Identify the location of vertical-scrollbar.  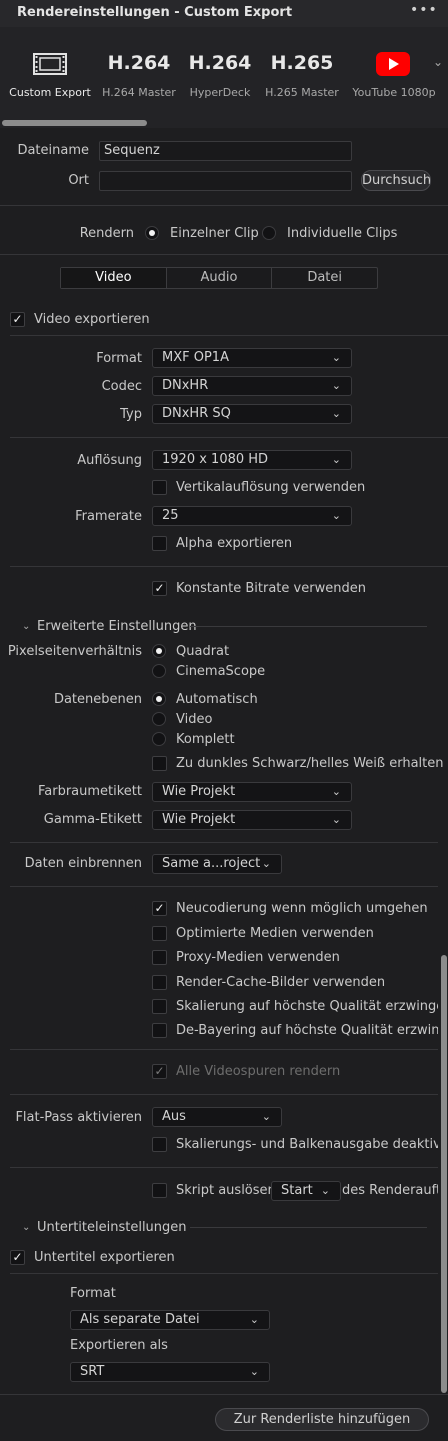
(444, 1174).